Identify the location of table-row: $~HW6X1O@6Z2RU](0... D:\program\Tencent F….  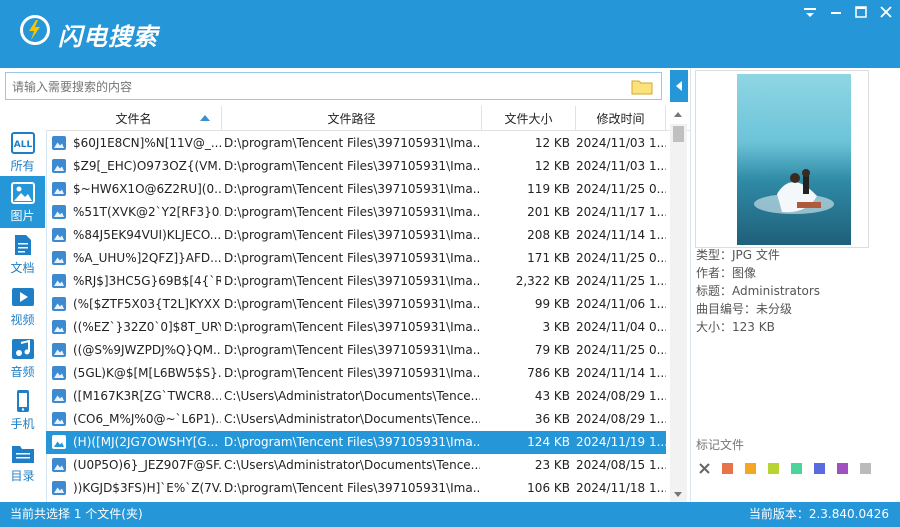
(356, 189).